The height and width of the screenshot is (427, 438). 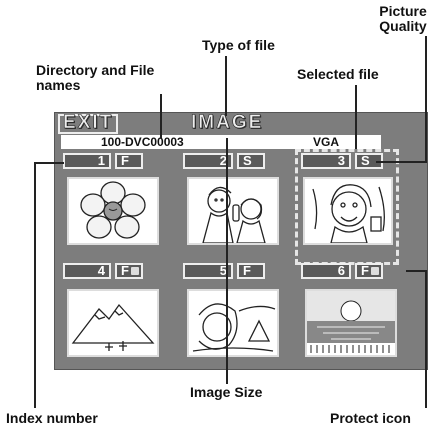 What do you see at coordinates (348, 213) in the screenshot?
I see `girl-picture` at bounding box center [348, 213].